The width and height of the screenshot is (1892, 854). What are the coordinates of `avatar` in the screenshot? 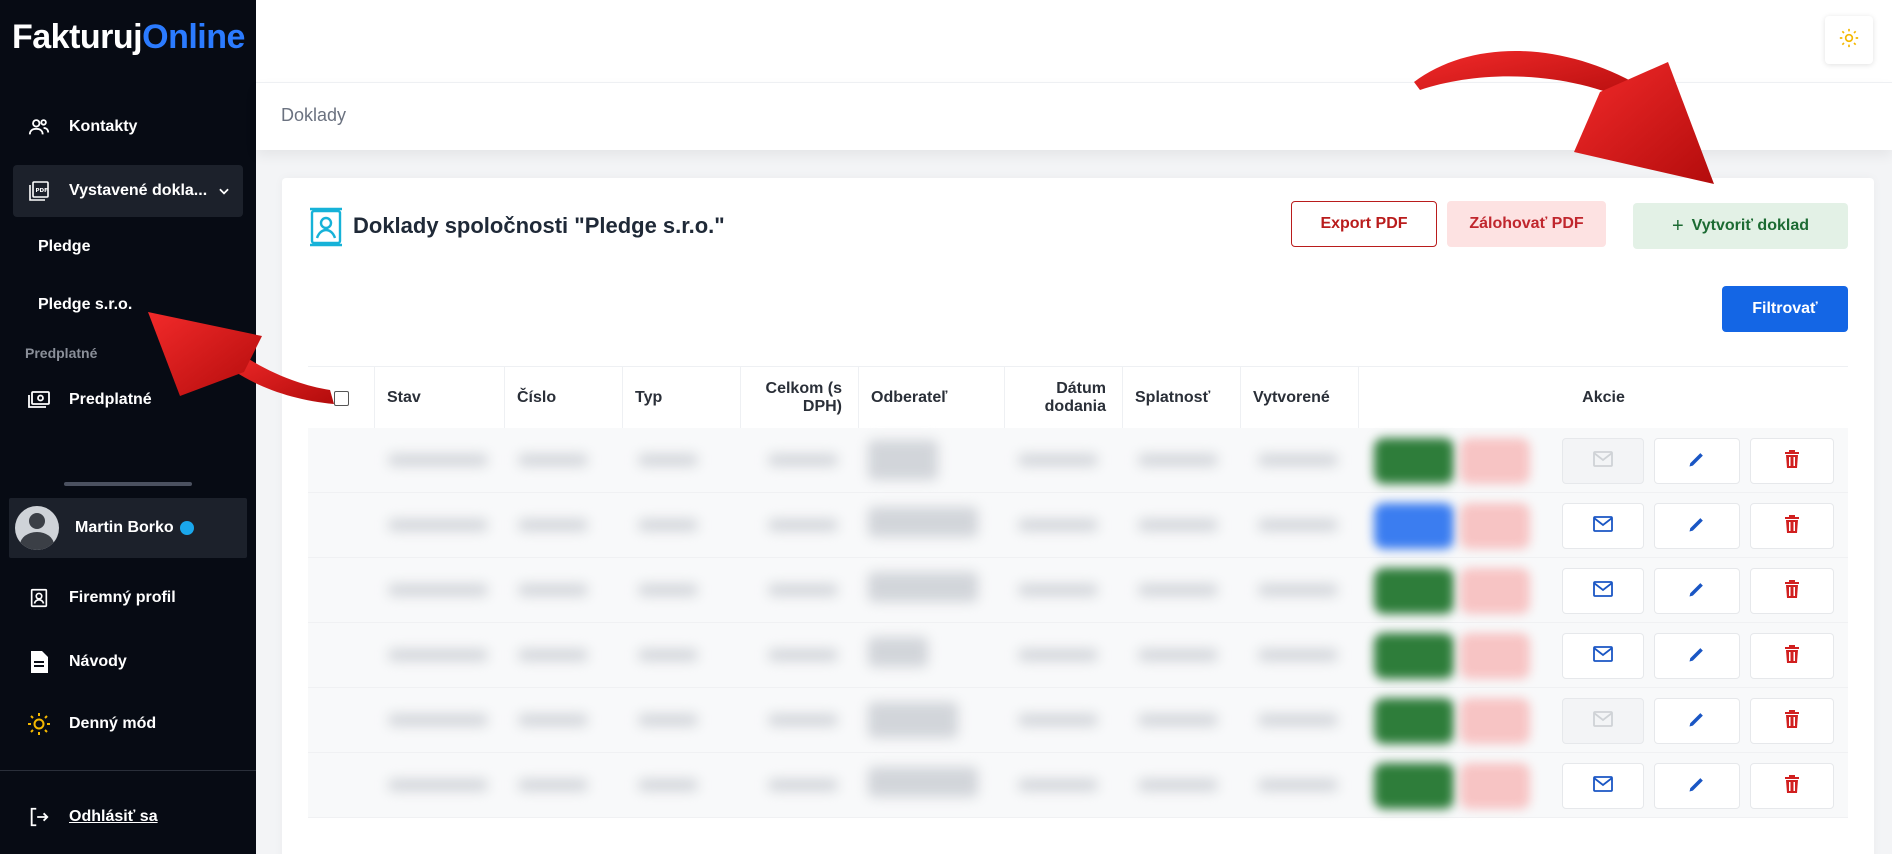 It's located at (37, 528).